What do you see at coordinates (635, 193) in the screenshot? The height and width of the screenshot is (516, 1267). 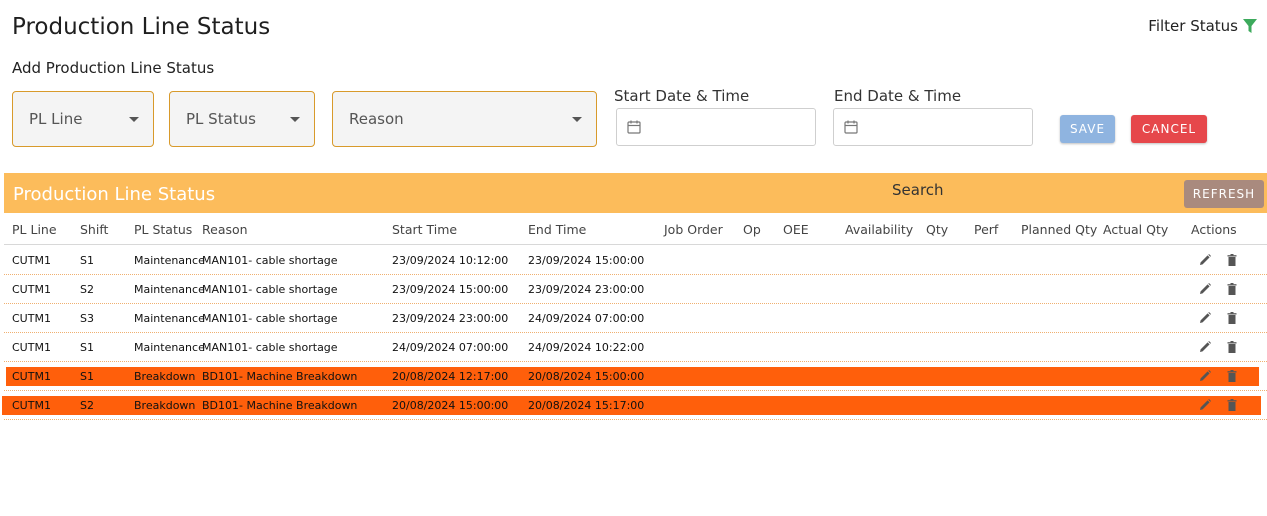 I see `table-toolbar: Production Line Status Search REFRESH` at bounding box center [635, 193].